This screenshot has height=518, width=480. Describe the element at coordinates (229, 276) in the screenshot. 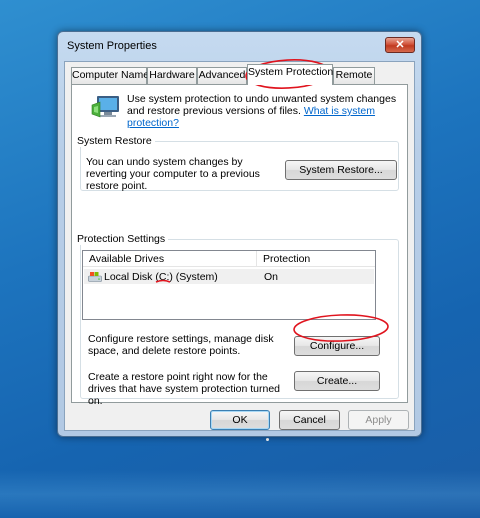

I see `drive-row-c: Local Disk (C:) (System) On` at that location.